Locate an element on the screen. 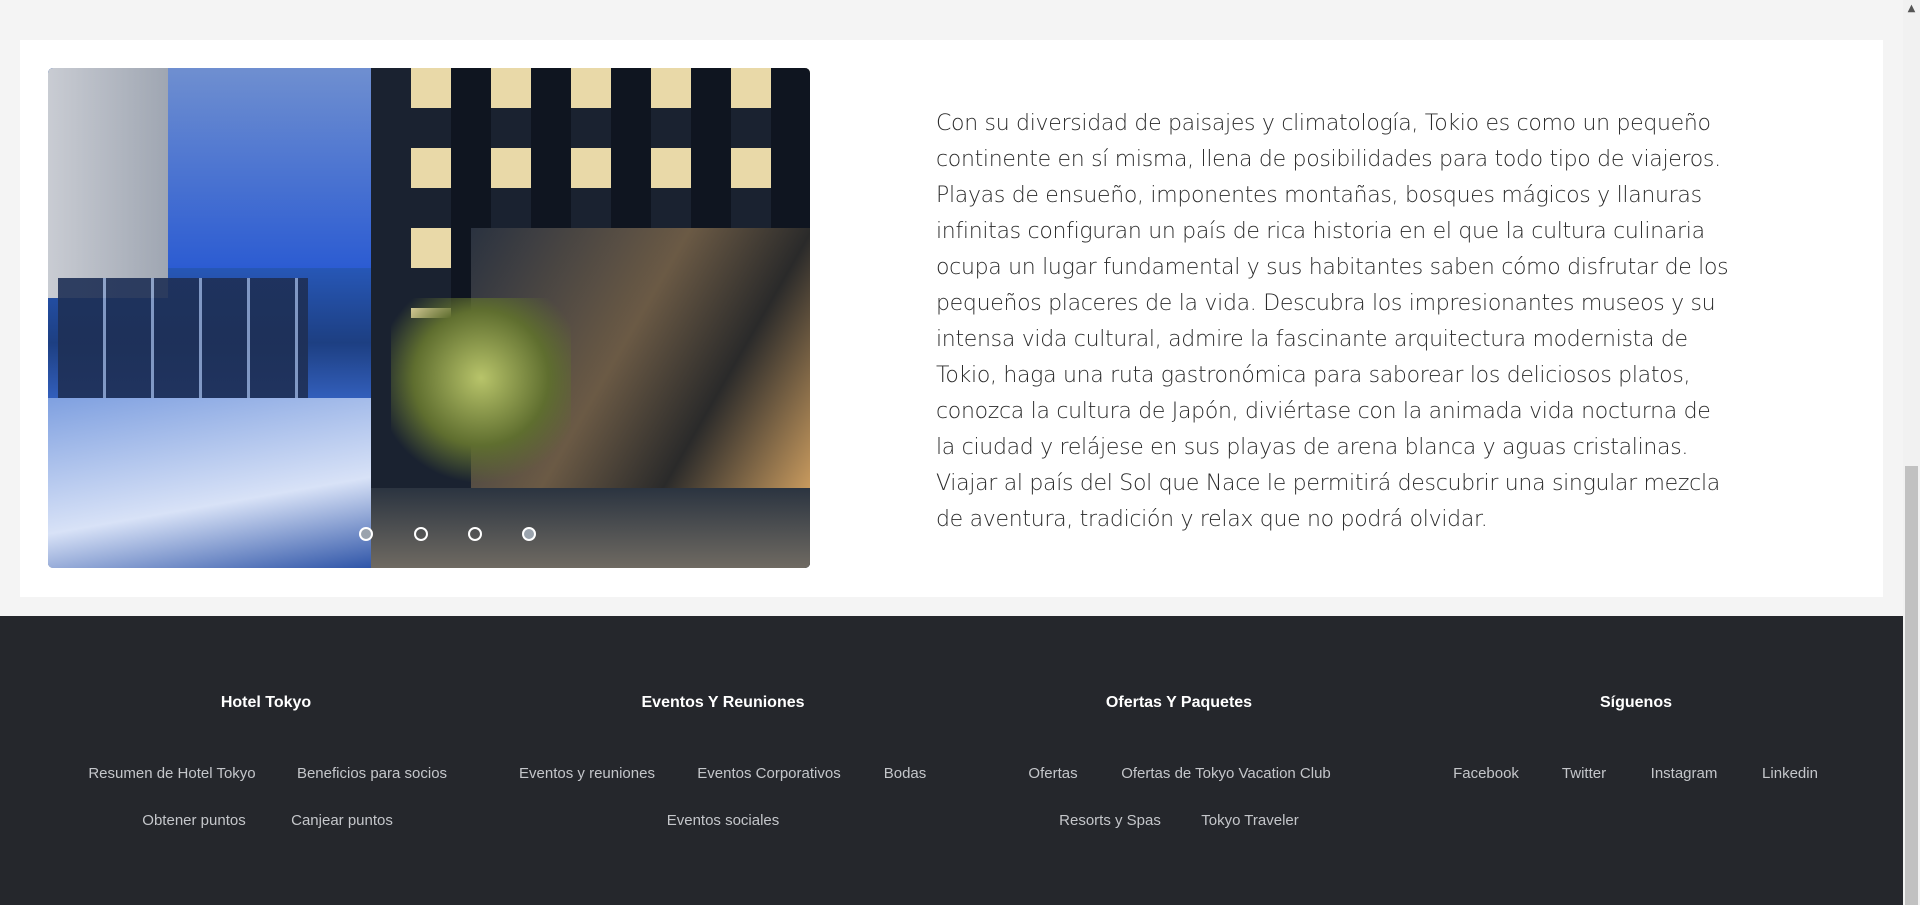 The height and width of the screenshot is (905, 1920). scroll-up-arrow-icon: ▲ is located at coordinates (1911, 8).